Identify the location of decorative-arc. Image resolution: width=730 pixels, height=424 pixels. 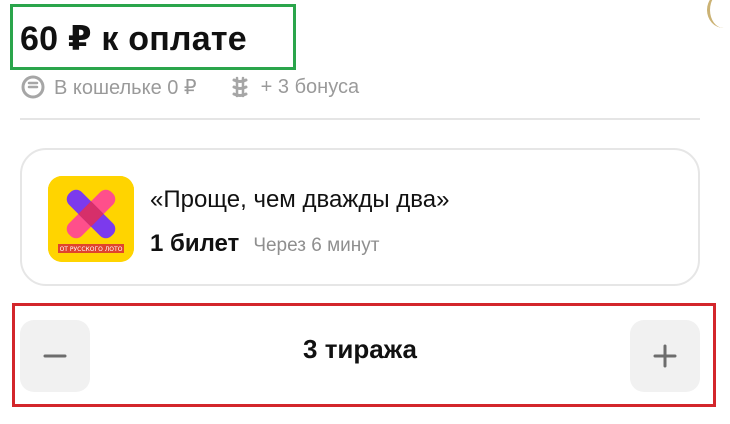
(718, 14).